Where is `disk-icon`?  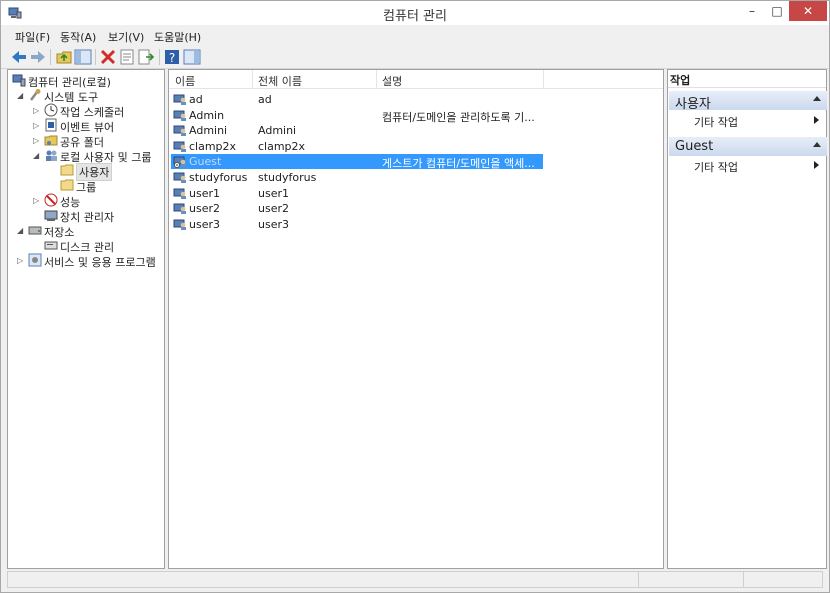 disk-icon is located at coordinates (51, 245).